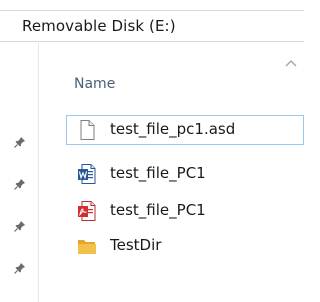  Describe the element at coordinates (291, 63) in the screenshot. I see `sort-ascending-icon` at that location.